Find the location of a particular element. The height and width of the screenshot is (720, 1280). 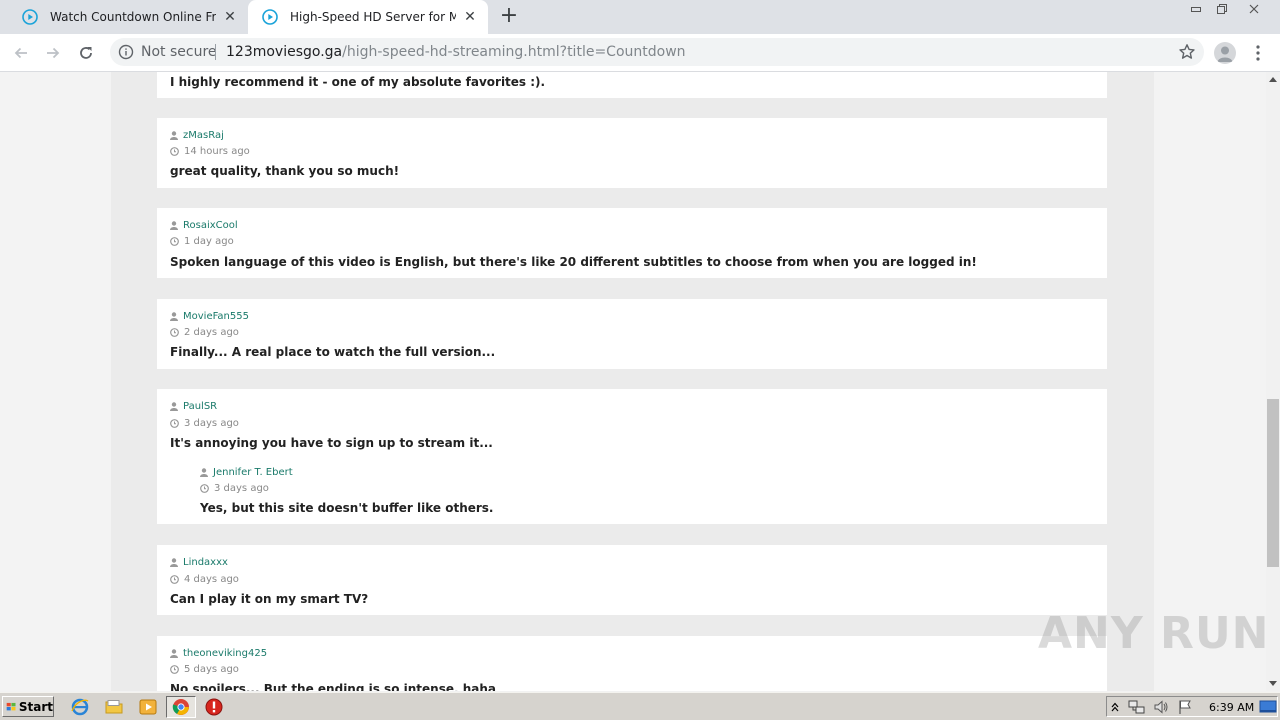

reload-button is located at coordinates (86, 53).